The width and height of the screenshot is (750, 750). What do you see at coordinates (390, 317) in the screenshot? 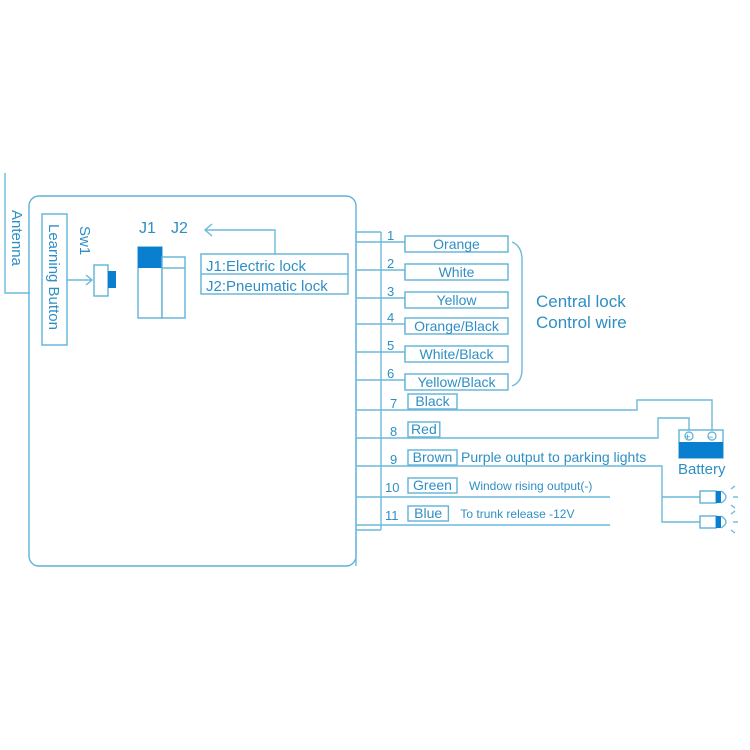
I see `wire-number: 4` at bounding box center [390, 317].